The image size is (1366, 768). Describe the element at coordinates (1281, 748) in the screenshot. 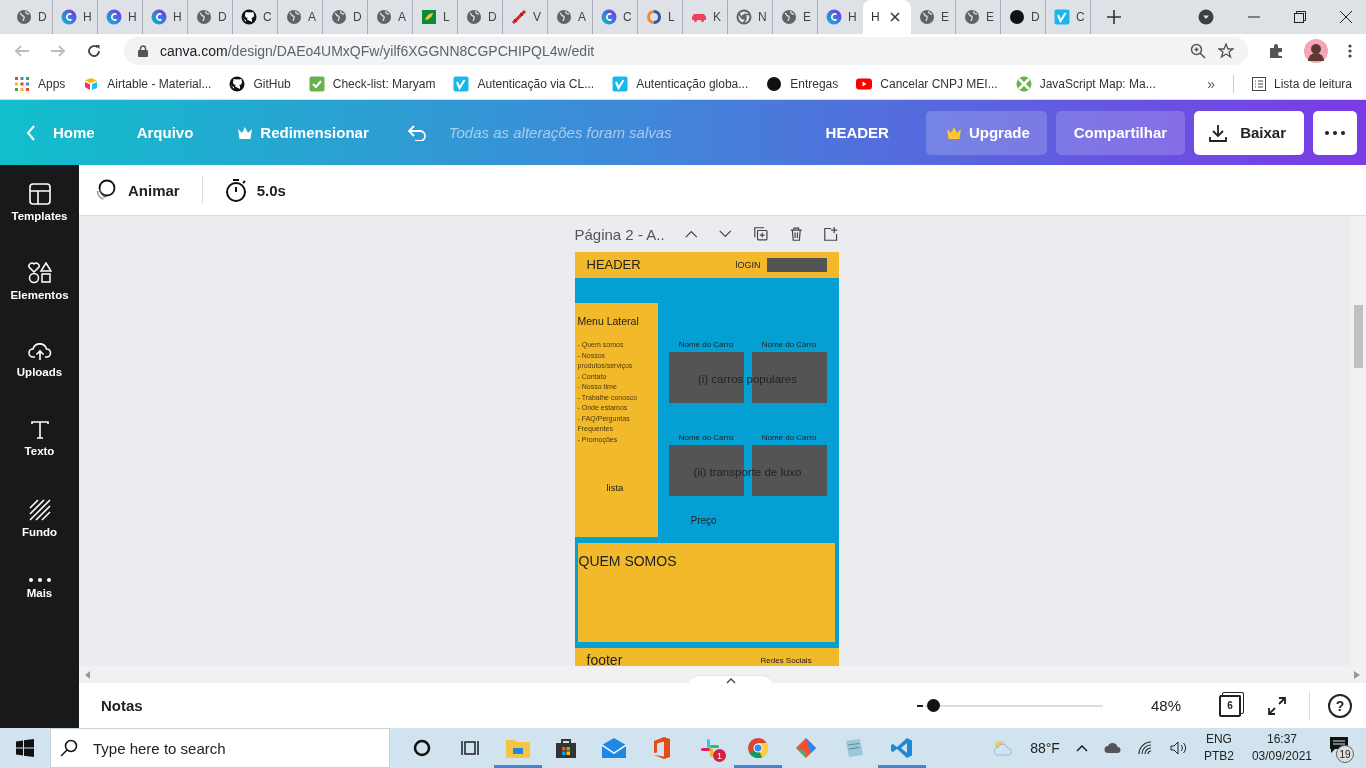

I see `clock: 16:37 03/09/2021` at that location.